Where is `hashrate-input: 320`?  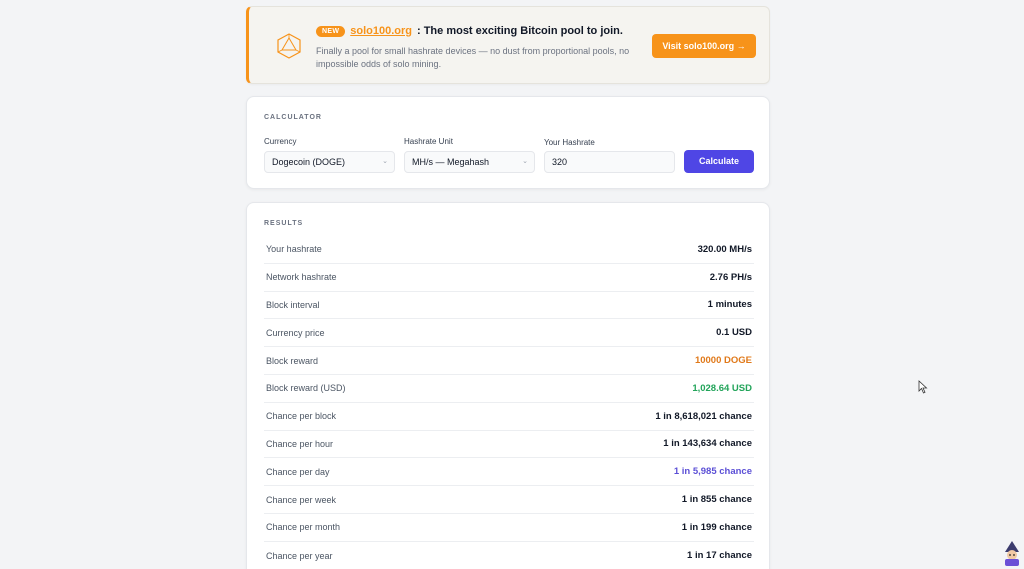 hashrate-input: 320 is located at coordinates (609, 162).